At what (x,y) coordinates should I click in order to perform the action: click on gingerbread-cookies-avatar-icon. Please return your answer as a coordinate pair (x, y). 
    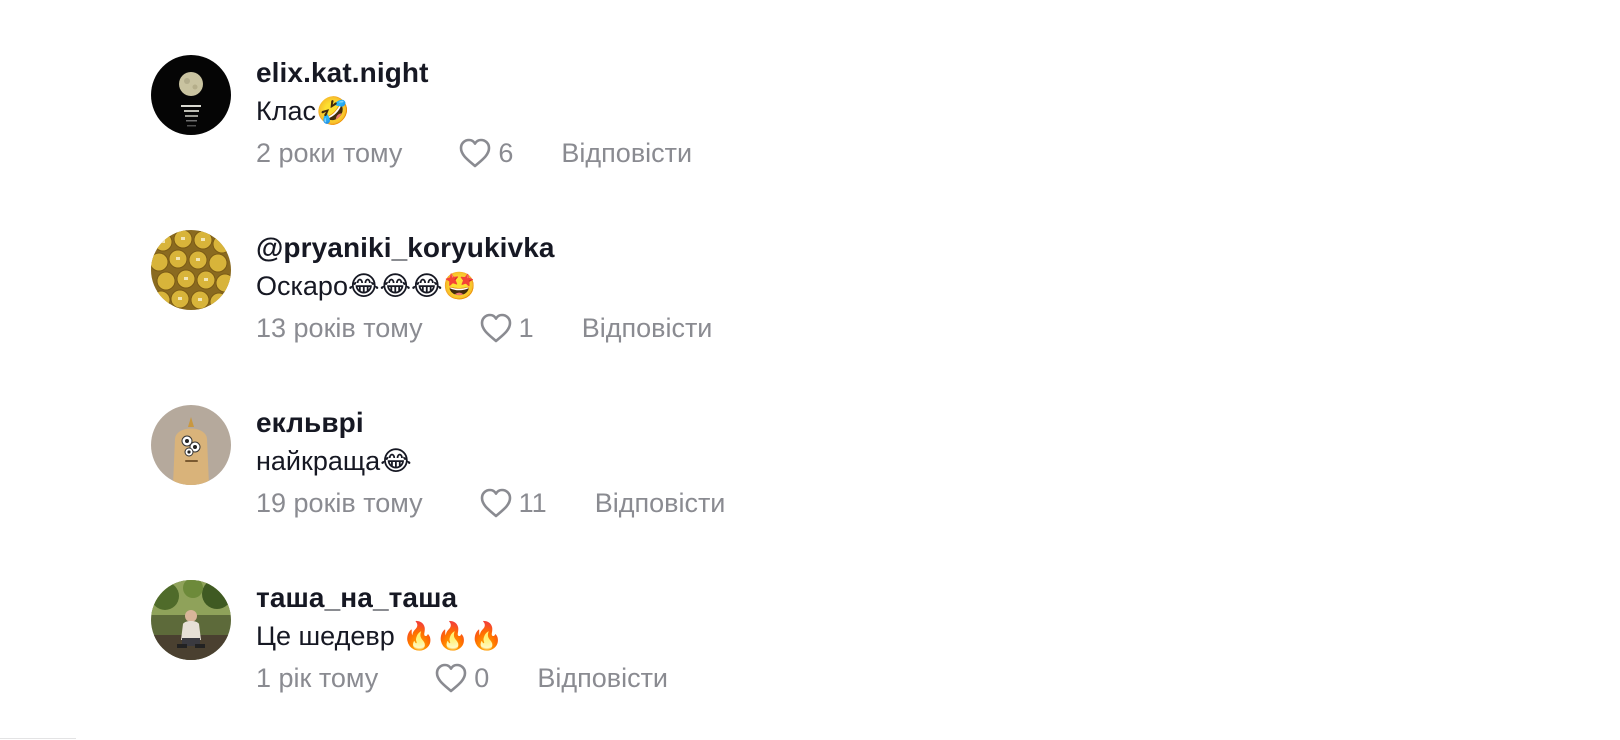
    Looking at the image, I should click on (191, 270).